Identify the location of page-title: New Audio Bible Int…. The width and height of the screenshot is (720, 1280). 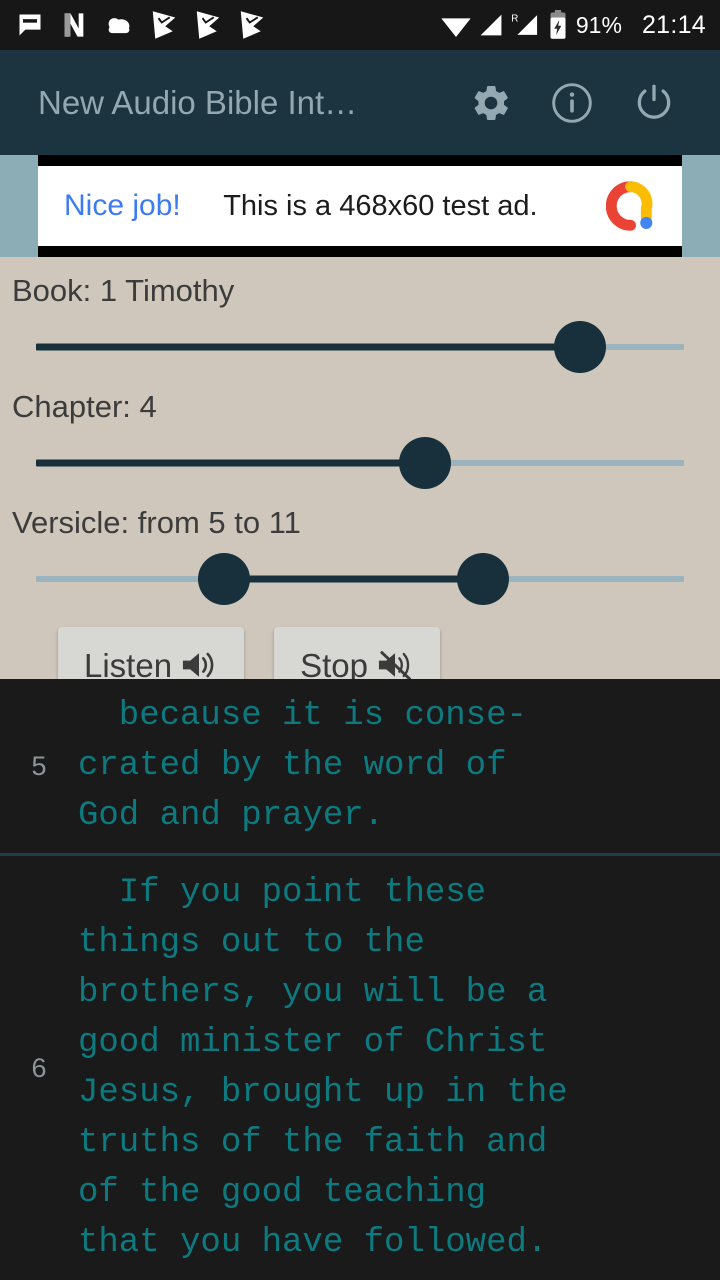
(198, 102).